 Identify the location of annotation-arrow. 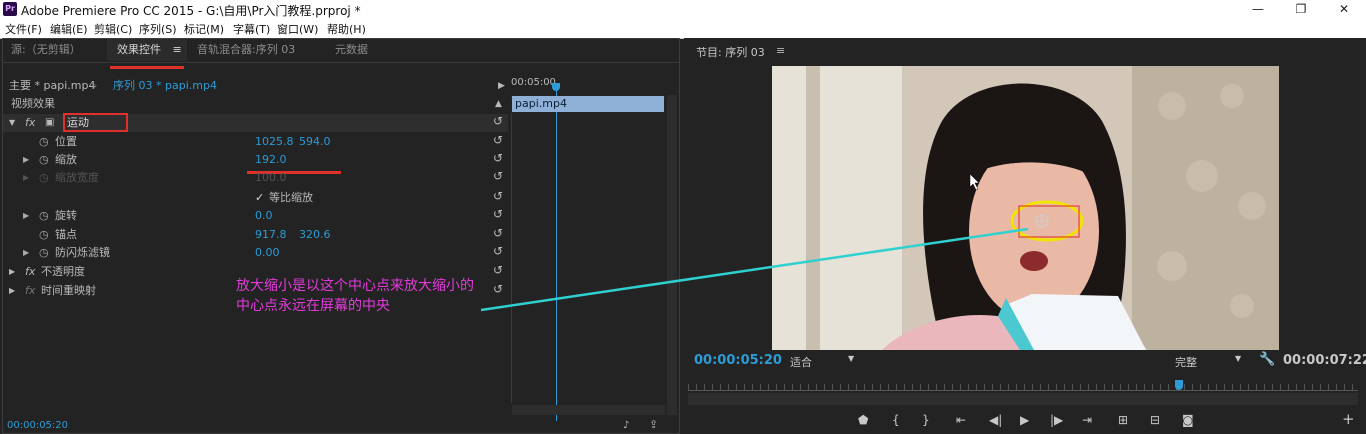
(754, 269).